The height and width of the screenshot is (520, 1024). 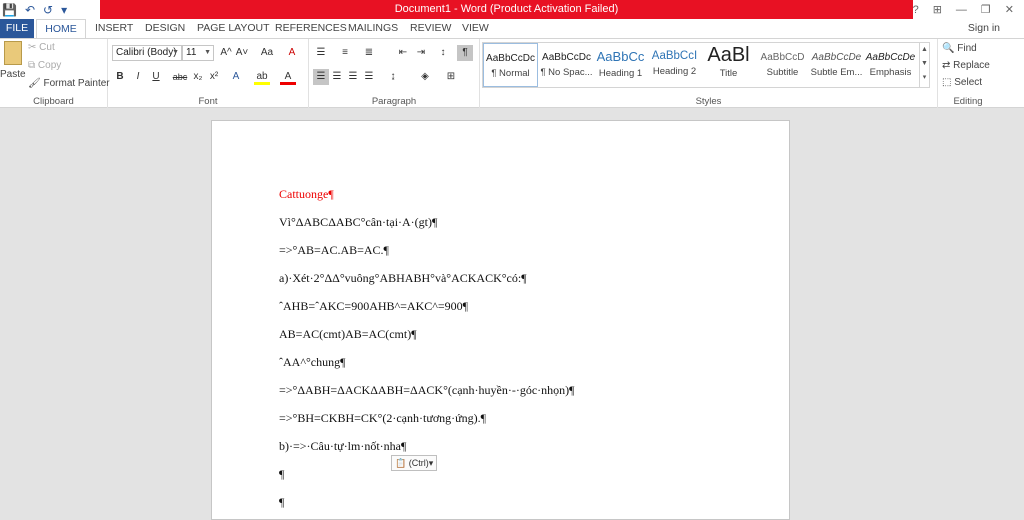 What do you see at coordinates (510, 65) in the screenshot?
I see `style-normal: AaBbCcDc ¶ Normal` at bounding box center [510, 65].